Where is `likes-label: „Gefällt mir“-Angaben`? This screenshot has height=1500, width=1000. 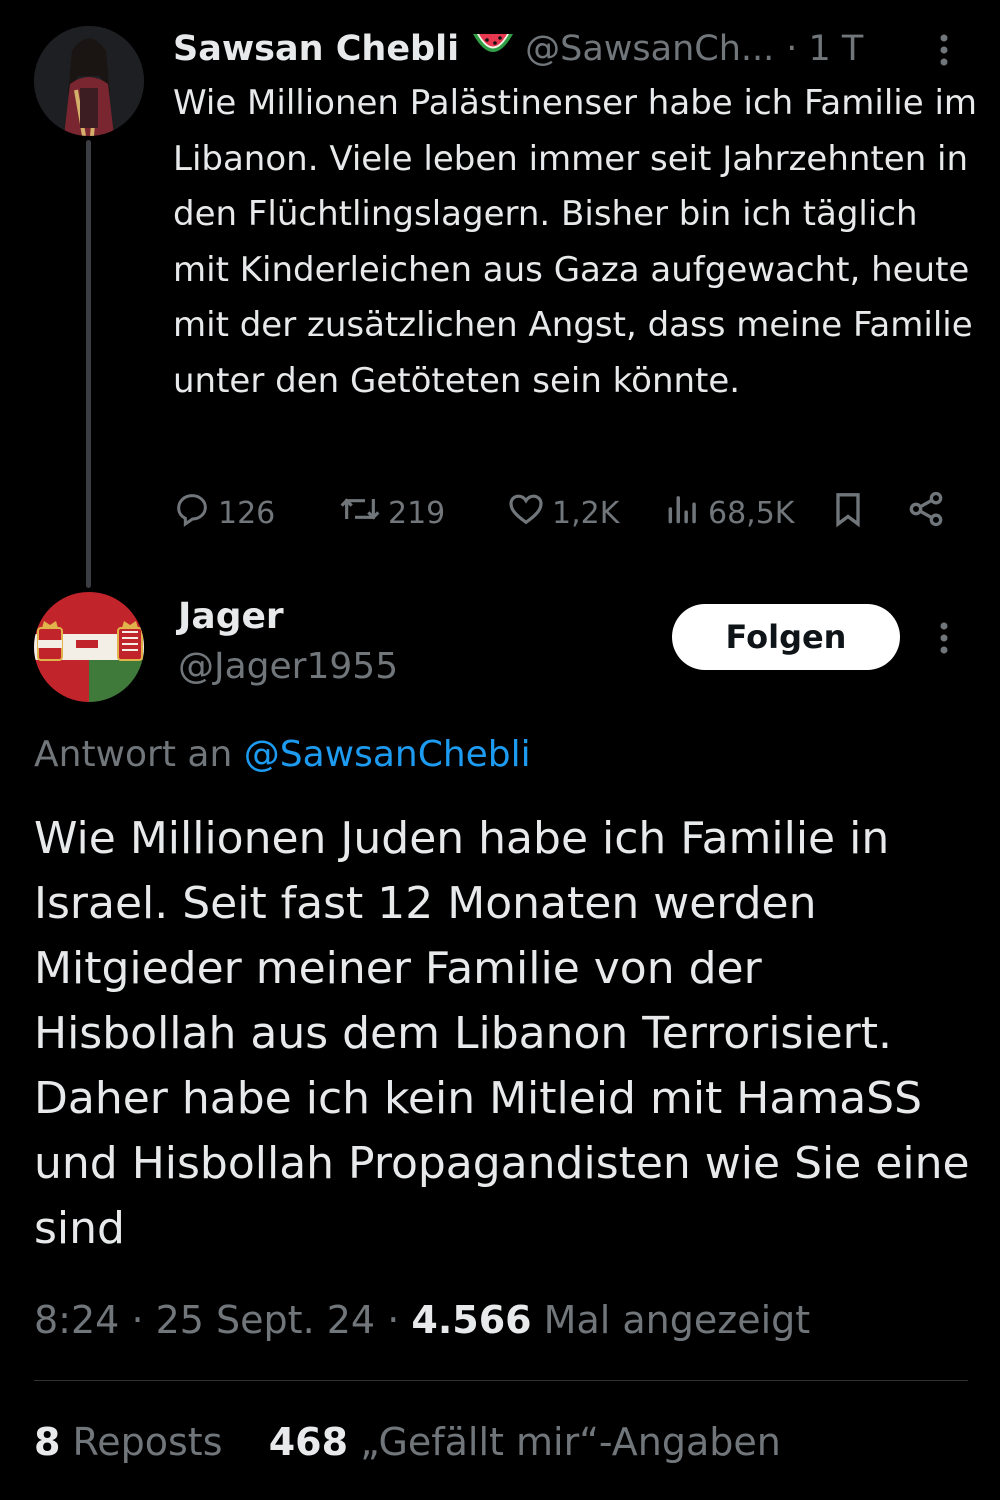
likes-label: „Gefällt mir“-Angaben is located at coordinates (570, 1442).